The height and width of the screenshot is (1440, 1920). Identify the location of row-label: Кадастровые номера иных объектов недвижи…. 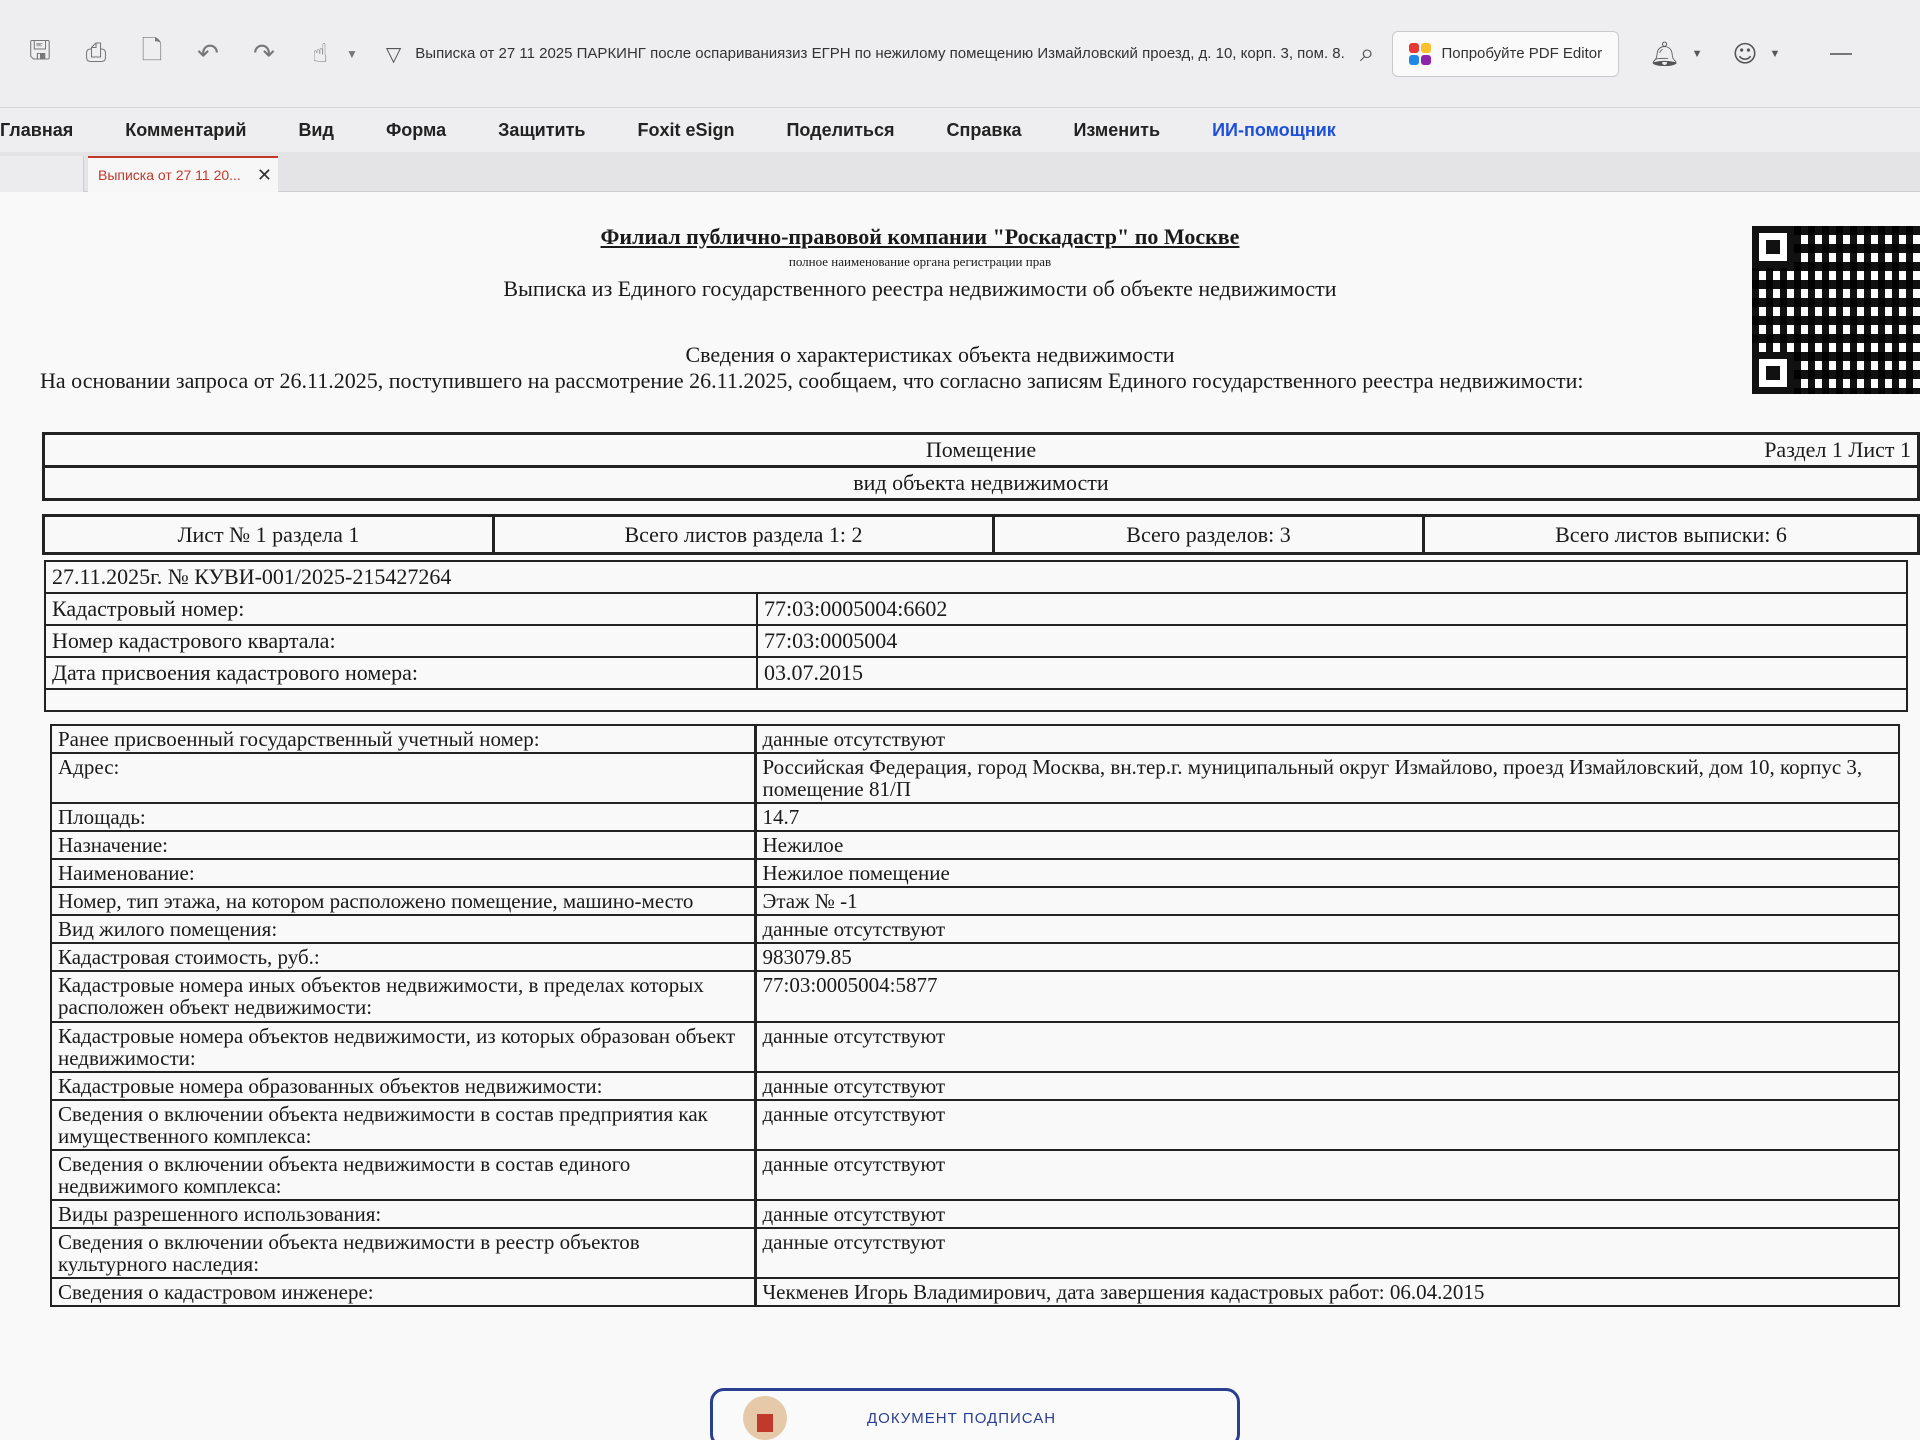
(403, 996).